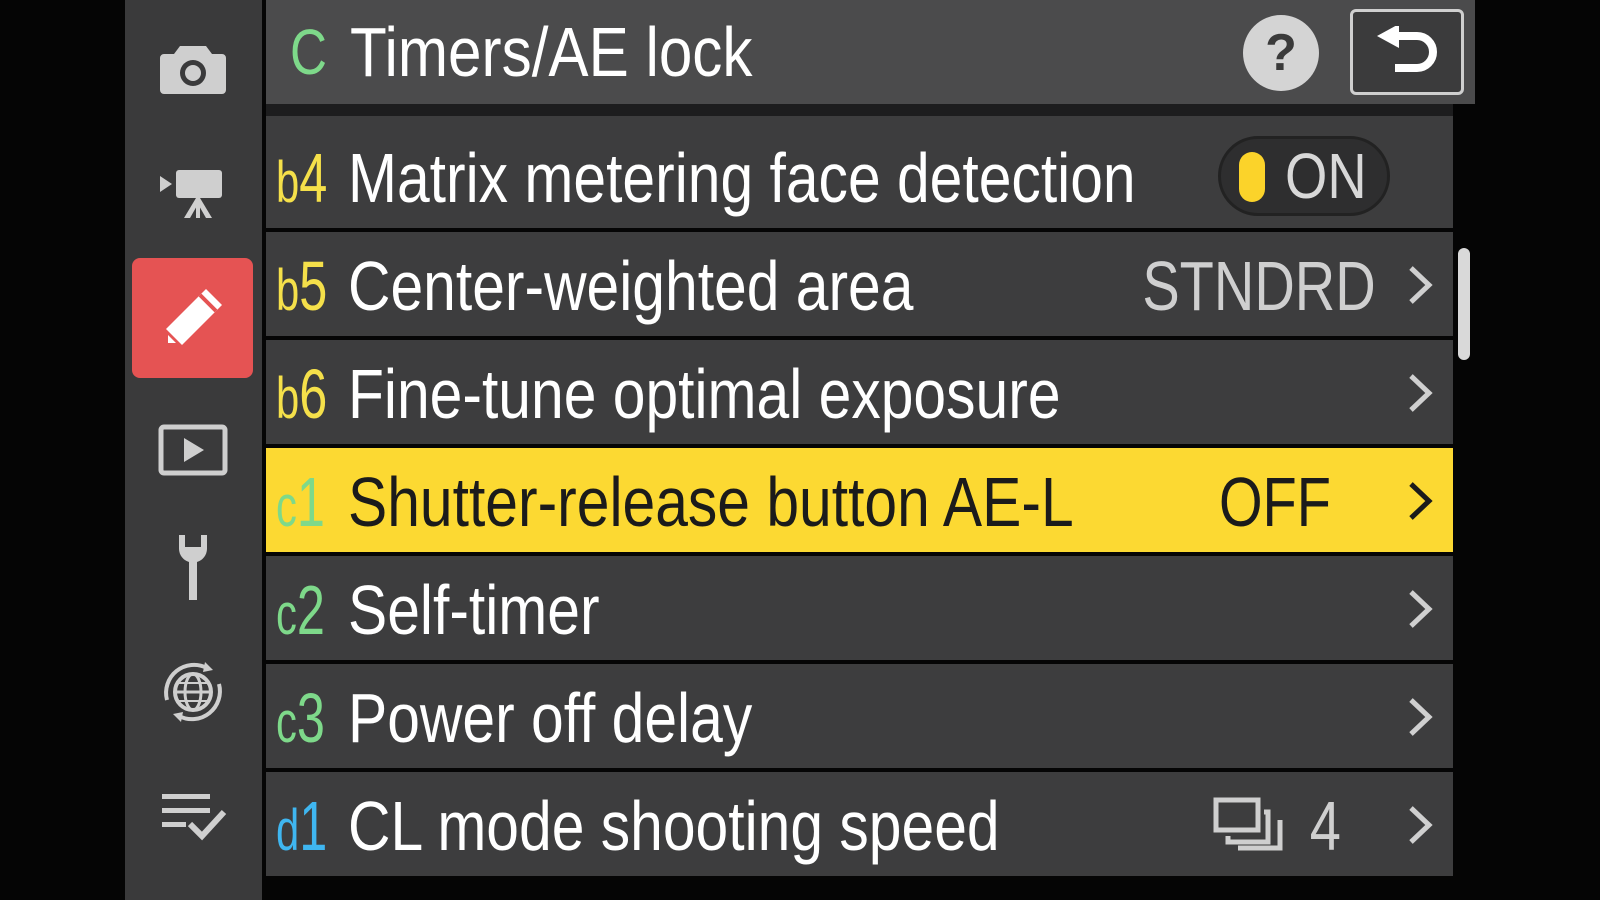 The height and width of the screenshot is (900, 1600). Describe the element at coordinates (870, 52) in the screenshot. I see `menu-header: C Timers/AE lock ?` at that location.